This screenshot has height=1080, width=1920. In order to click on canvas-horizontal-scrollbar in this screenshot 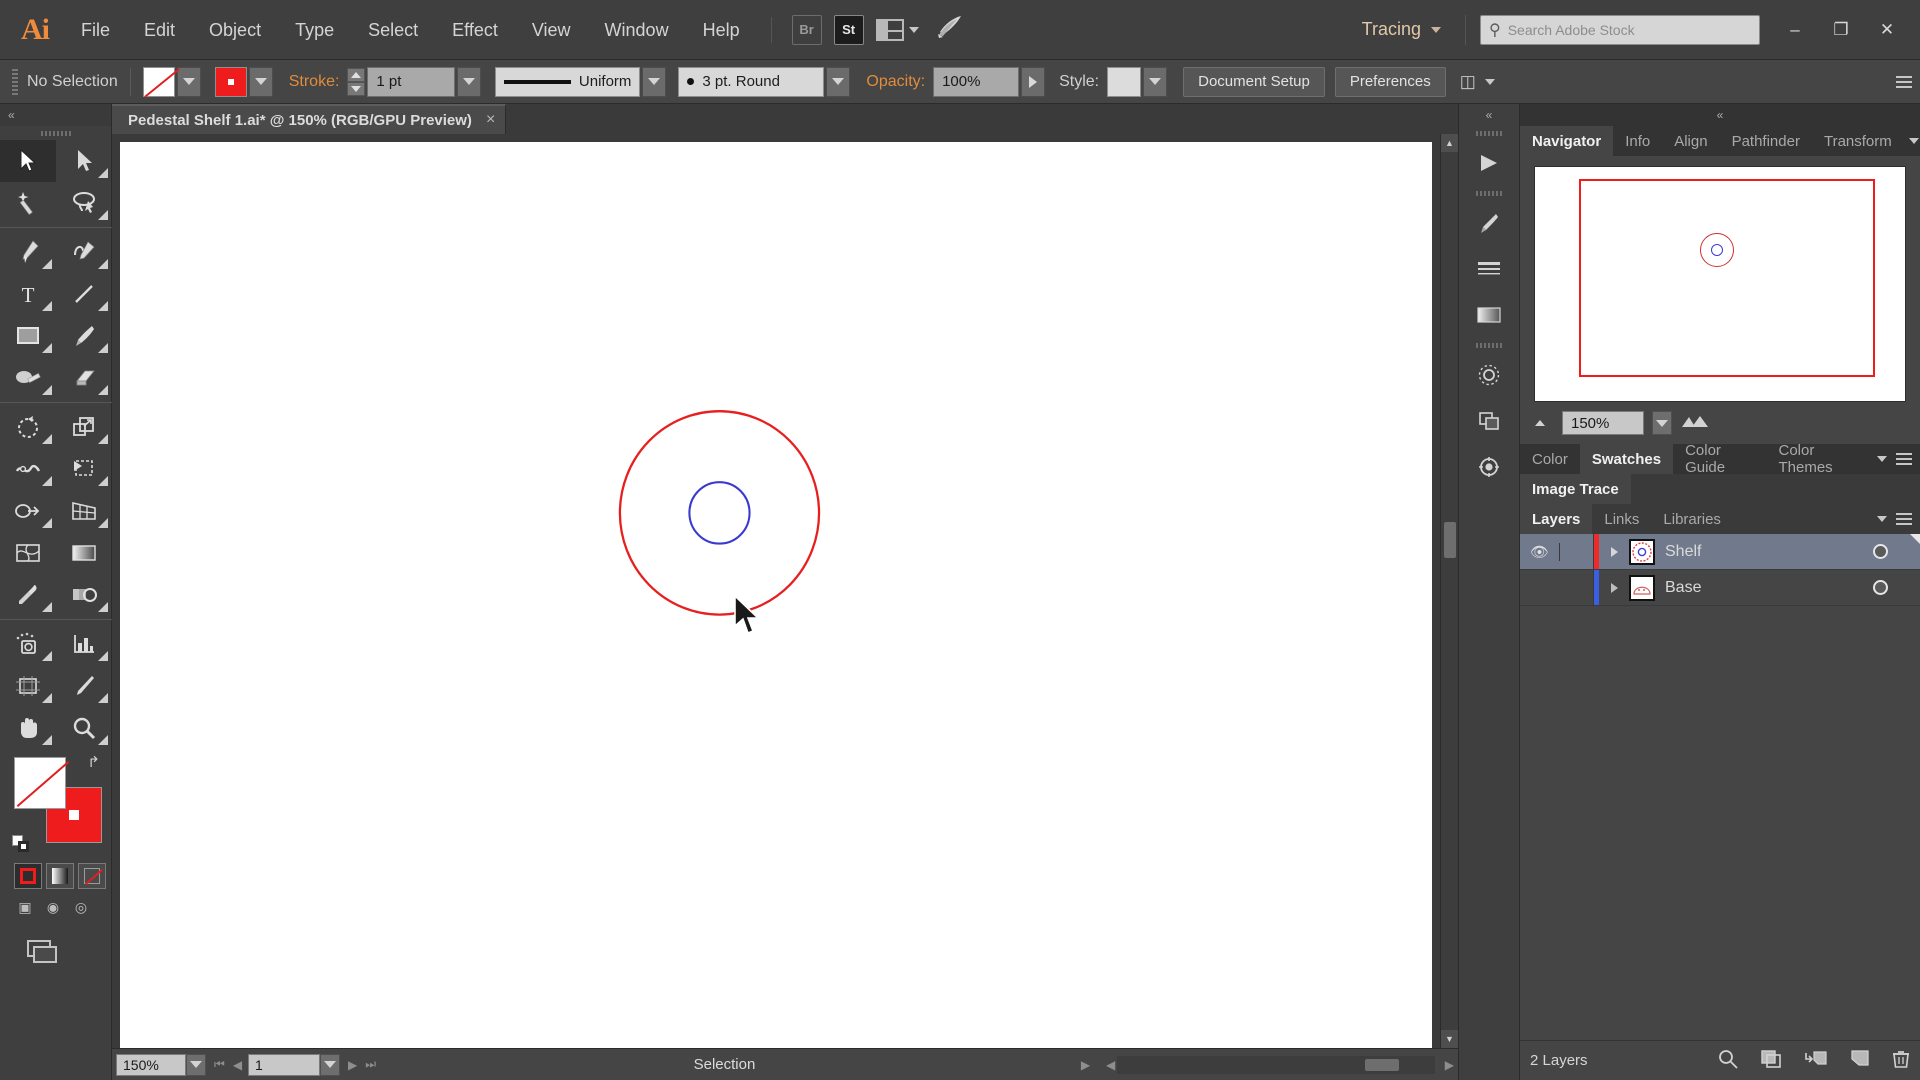, I will do `click(1276, 1064)`.